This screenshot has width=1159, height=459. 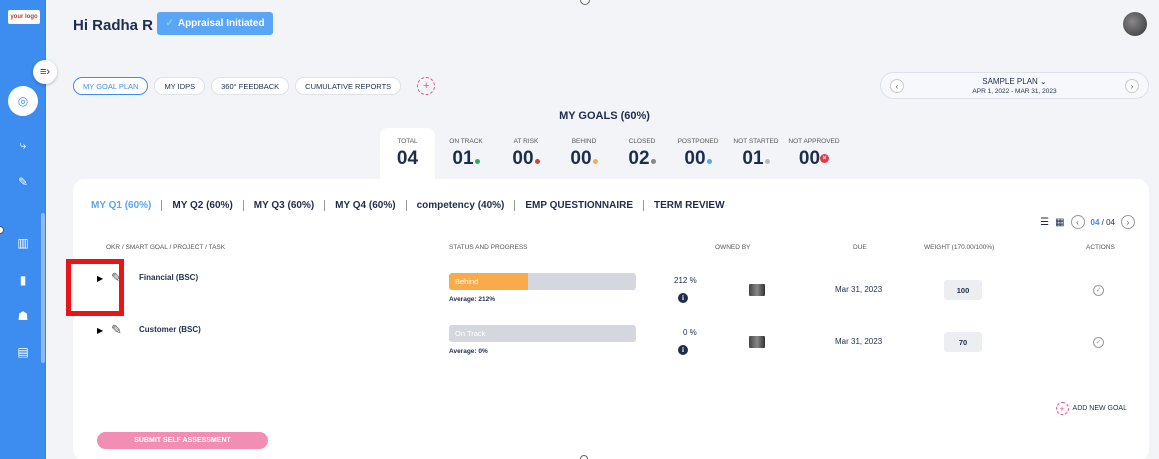 What do you see at coordinates (470, 333) in the screenshot?
I see `progress-status: On Track` at bounding box center [470, 333].